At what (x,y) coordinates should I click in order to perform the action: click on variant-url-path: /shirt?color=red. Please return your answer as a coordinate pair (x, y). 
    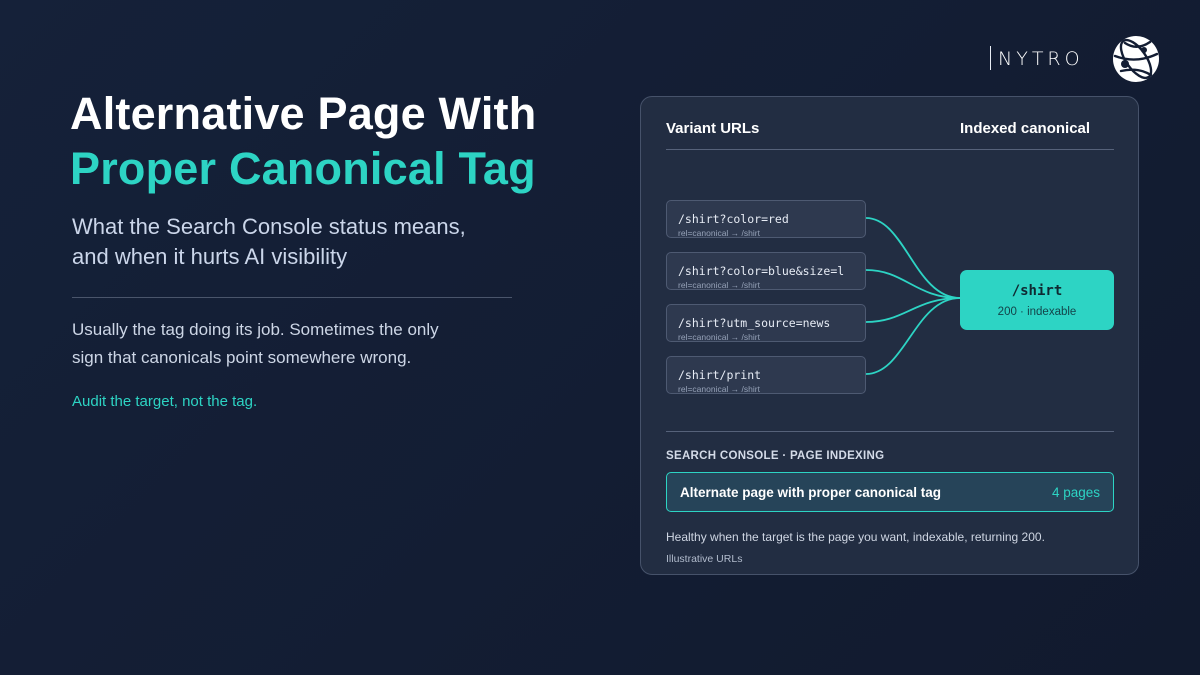
    Looking at the image, I should click on (733, 219).